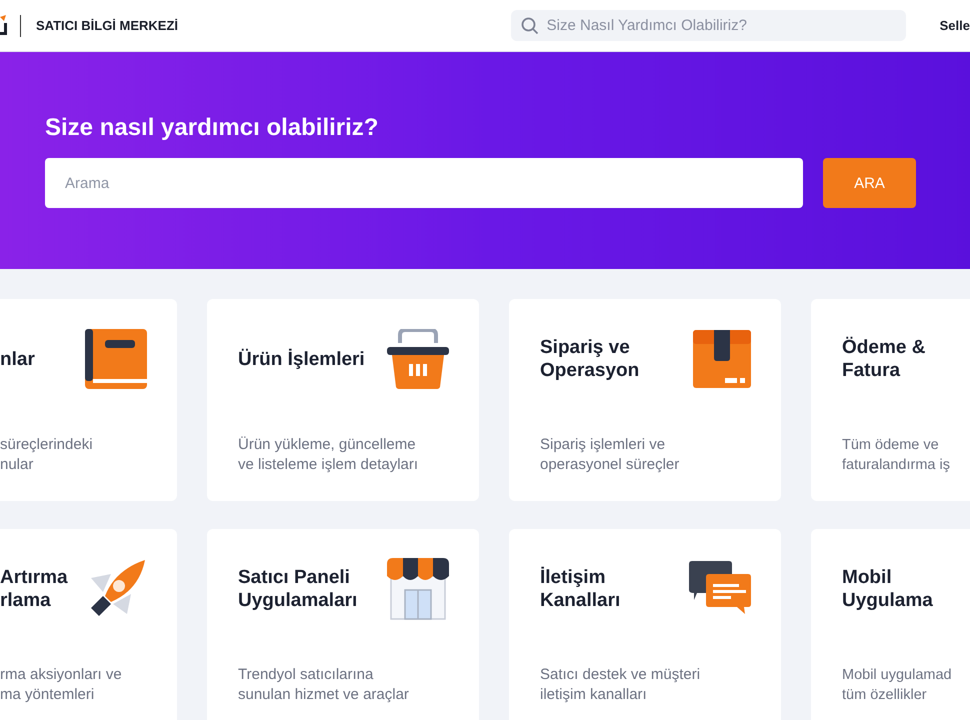 The height and width of the screenshot is (720, 970). I want to click on card-description: Sipariş işlemleri ve operasyonel süreçler, so click(610, 455).